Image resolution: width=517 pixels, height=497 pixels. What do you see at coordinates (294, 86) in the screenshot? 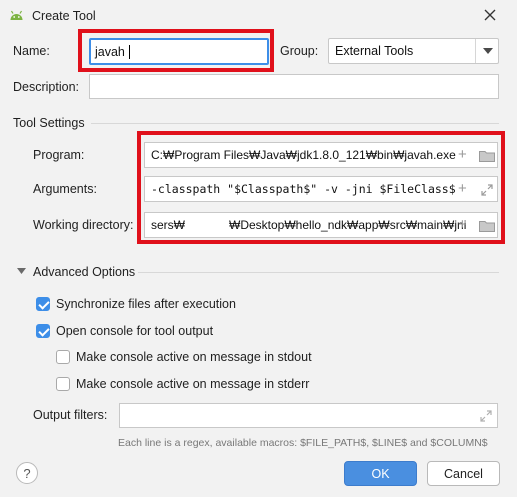
I see `description-field` at bounding box center [294, 86].